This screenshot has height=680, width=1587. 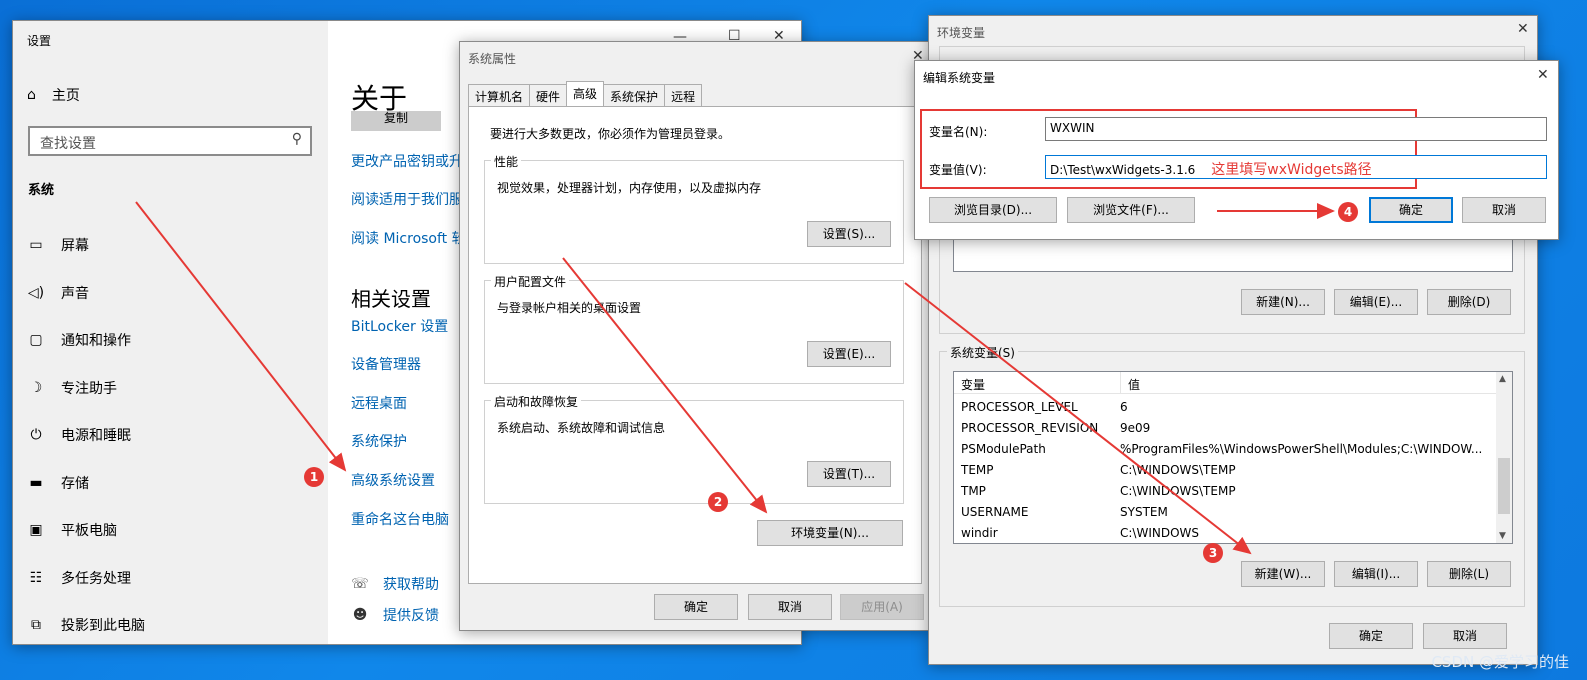 What do you see at coordinates (58, 483) in the screenshot?
I see `nav-item-storage: ▬ 存储` at bounding box center [58, 483].